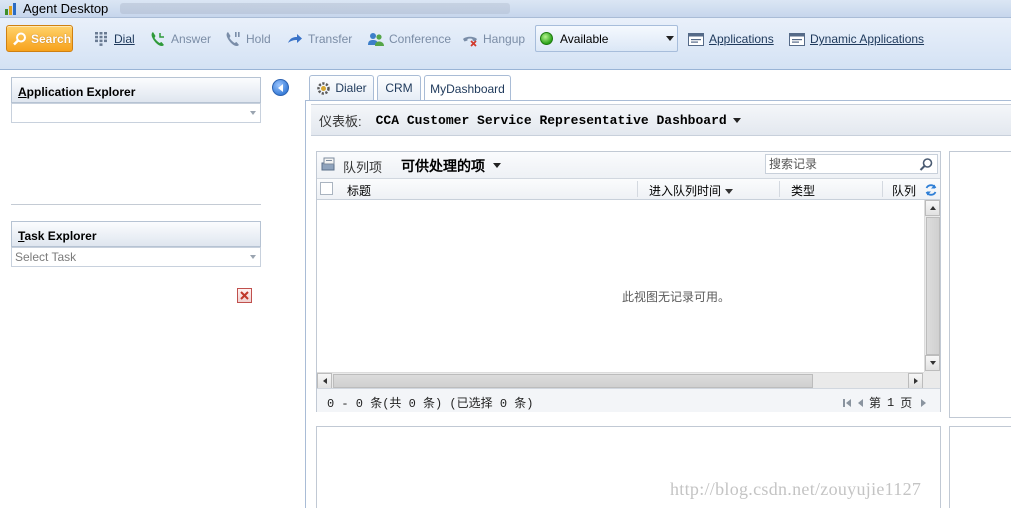  I want to click on collapse-left-panel-button, so click(280, 87).